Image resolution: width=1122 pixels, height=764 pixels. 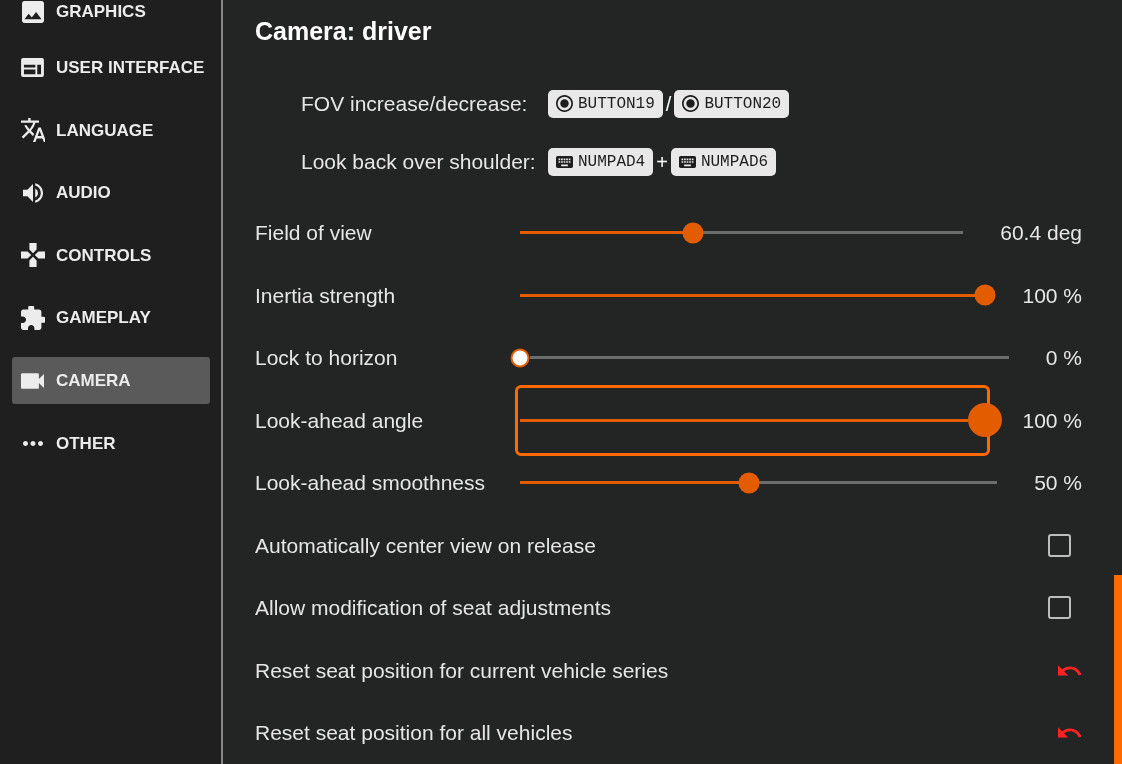 What do you see at coordinates (325, 295) in the screenshot?
I see `setting-label: Inertia strength` at bounding box center [325, 295].